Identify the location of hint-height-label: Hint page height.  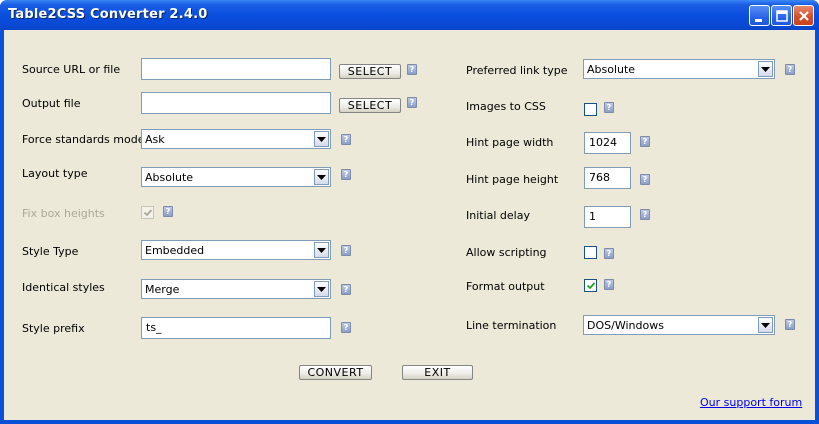
(512, 179).